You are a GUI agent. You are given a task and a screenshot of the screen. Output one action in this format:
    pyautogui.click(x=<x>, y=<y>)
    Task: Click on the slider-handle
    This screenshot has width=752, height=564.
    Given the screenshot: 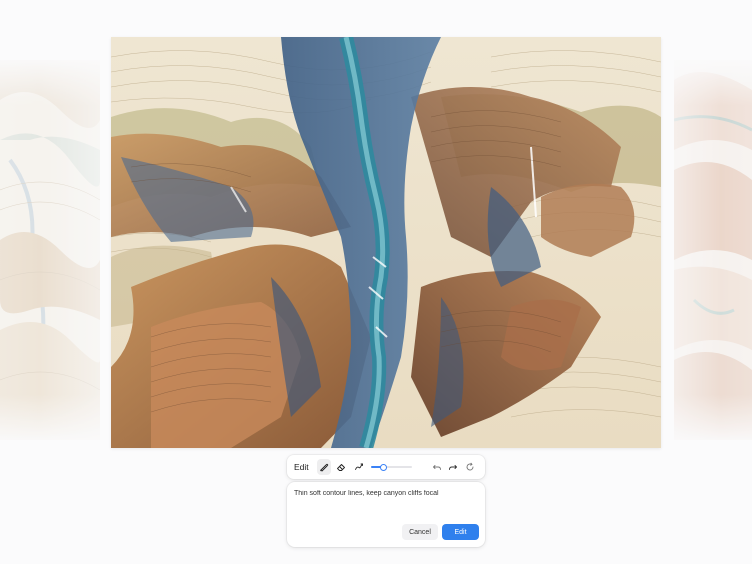 What is the action you would take?
    pyautogui.click(x=383, y=467)
    